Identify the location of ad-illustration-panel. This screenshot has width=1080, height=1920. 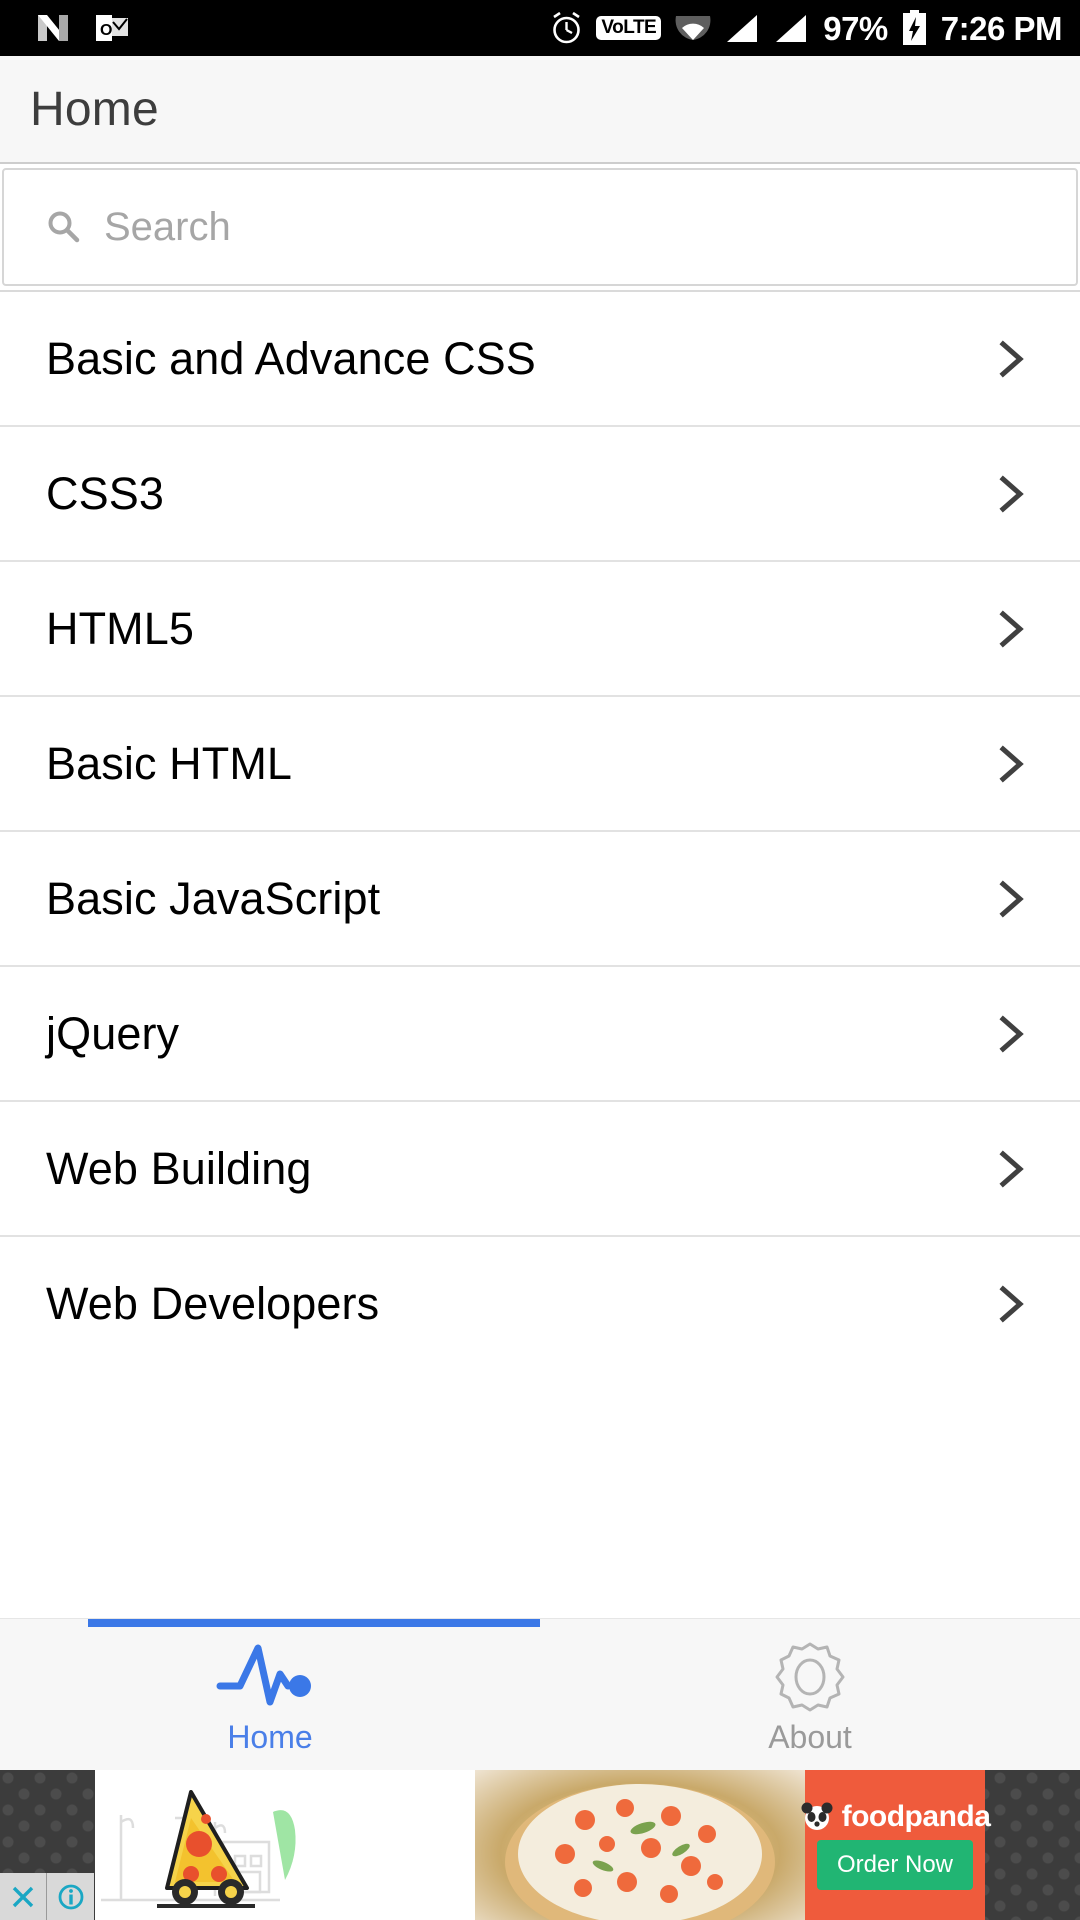
(285, 1845).